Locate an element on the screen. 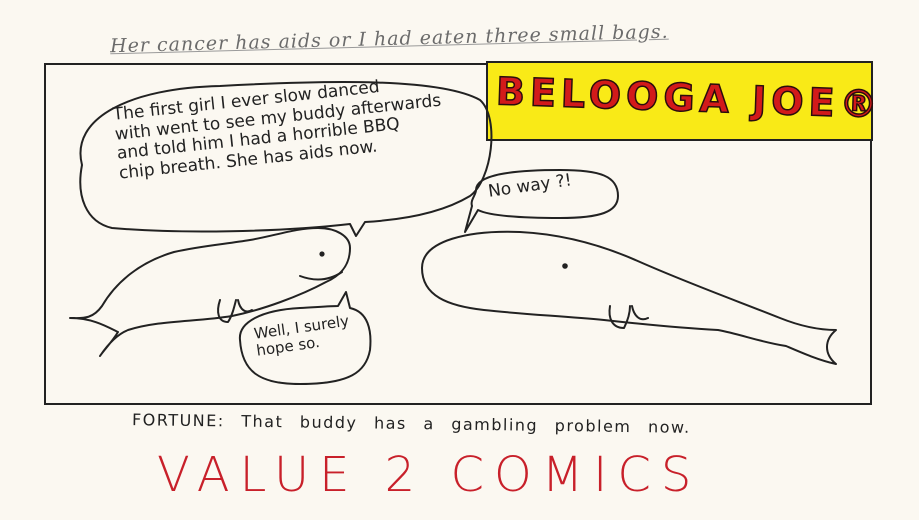  whale-right is located at coordinates (629, 297).